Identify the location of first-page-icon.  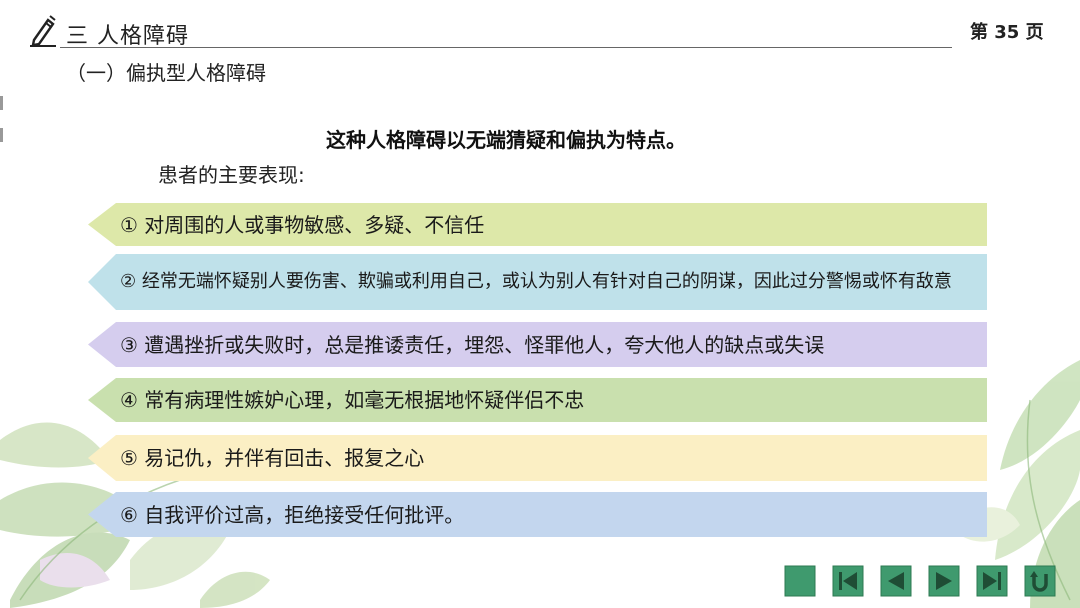
(848, 581).